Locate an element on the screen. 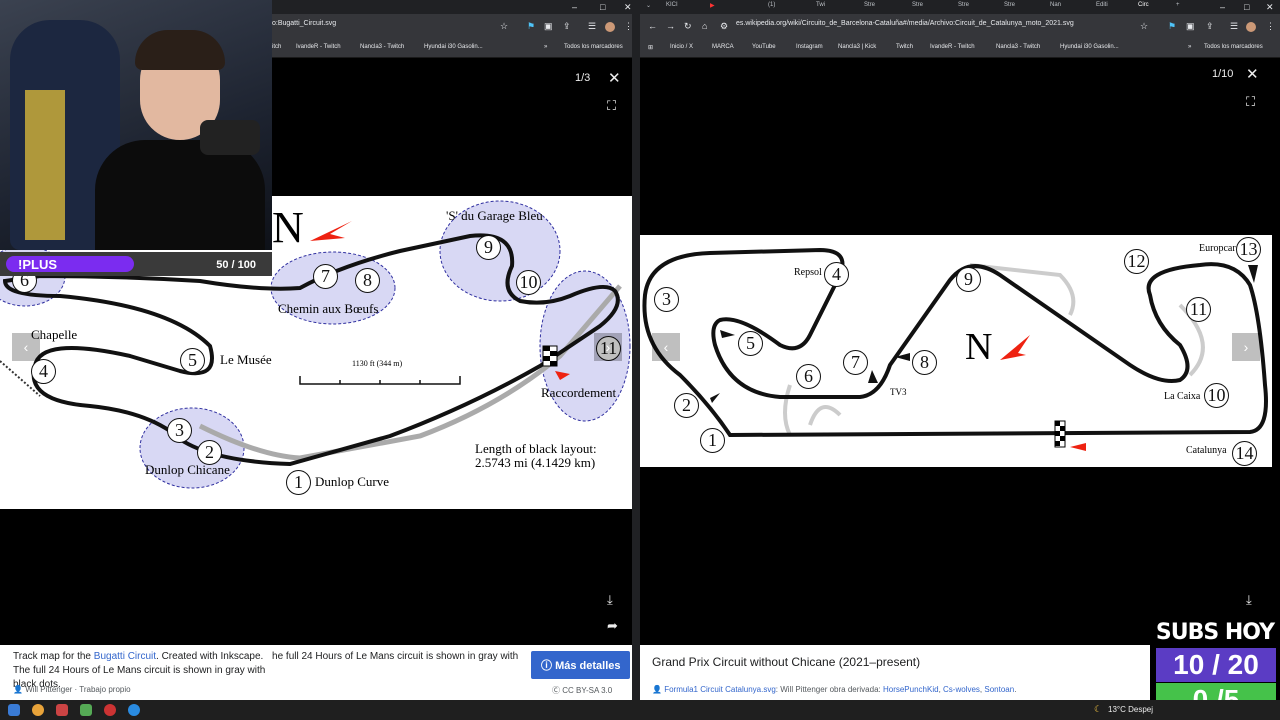 The image size is (1280, 720). bookmark-item: YouTube is located at coordinates (764, 47).